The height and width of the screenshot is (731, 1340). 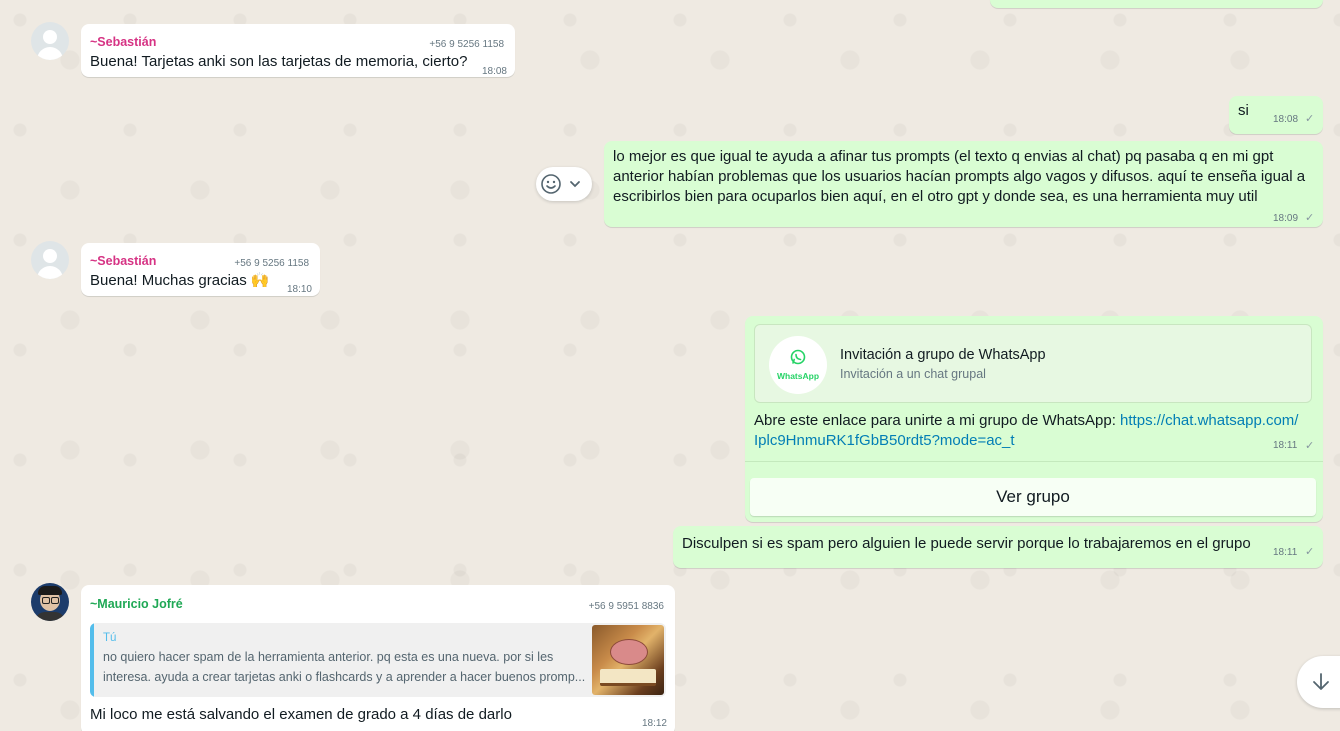 What do you see at coordinates (943, 355) in the screenshot?
I see `invite-title: Invitación a grupo de WhatsApp` at bounding box center [943, 355].